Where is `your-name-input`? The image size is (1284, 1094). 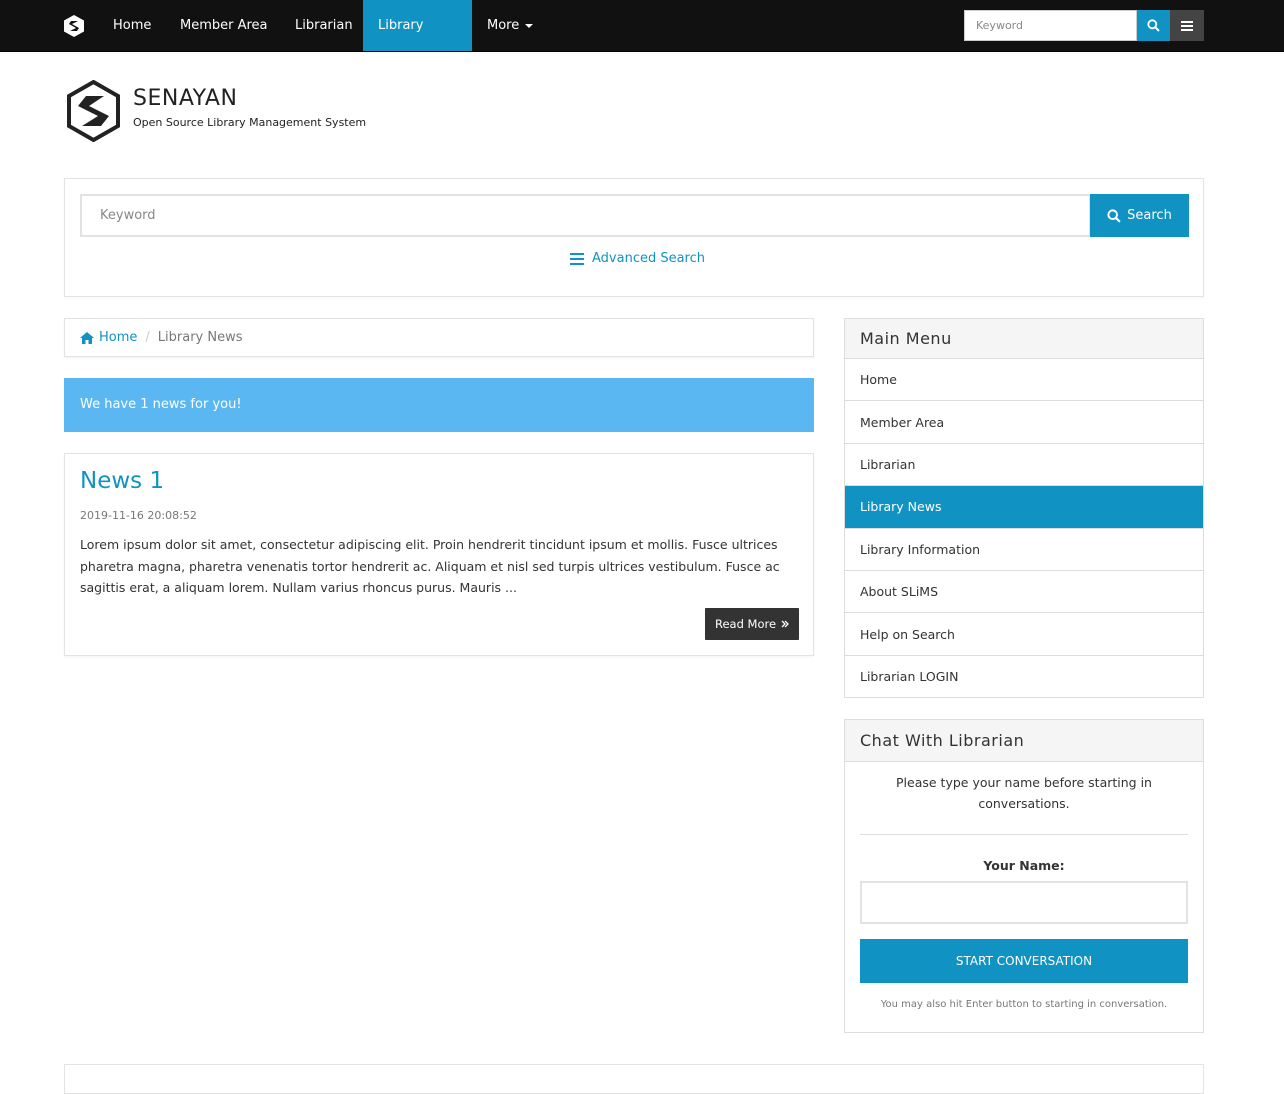 your-name-input is located at coordinates (1024, 902).